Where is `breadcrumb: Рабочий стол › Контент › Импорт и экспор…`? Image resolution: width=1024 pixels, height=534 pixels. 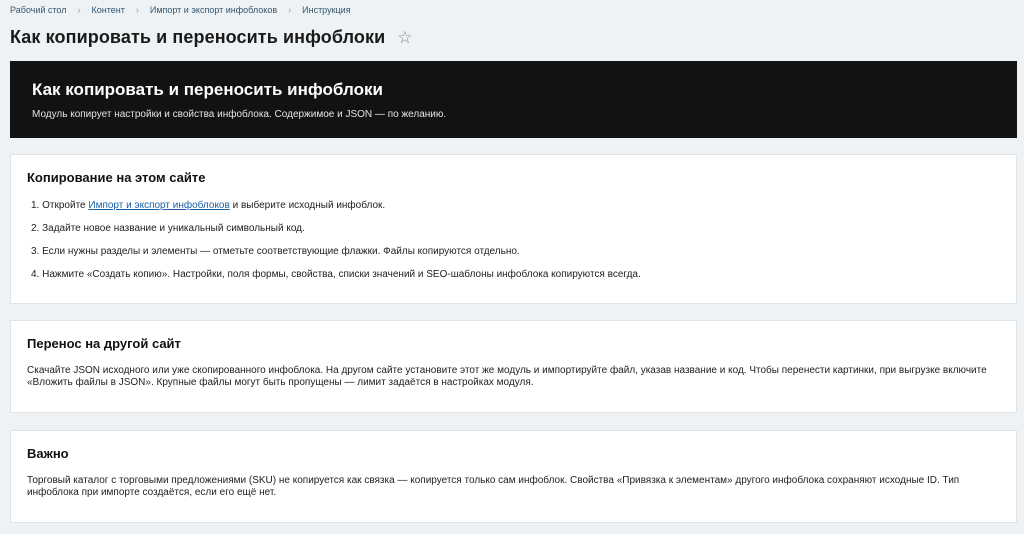 breadcrumb: Рабочий стол › Контент › Импорт и экспор… is located at coordinates (180, 10).